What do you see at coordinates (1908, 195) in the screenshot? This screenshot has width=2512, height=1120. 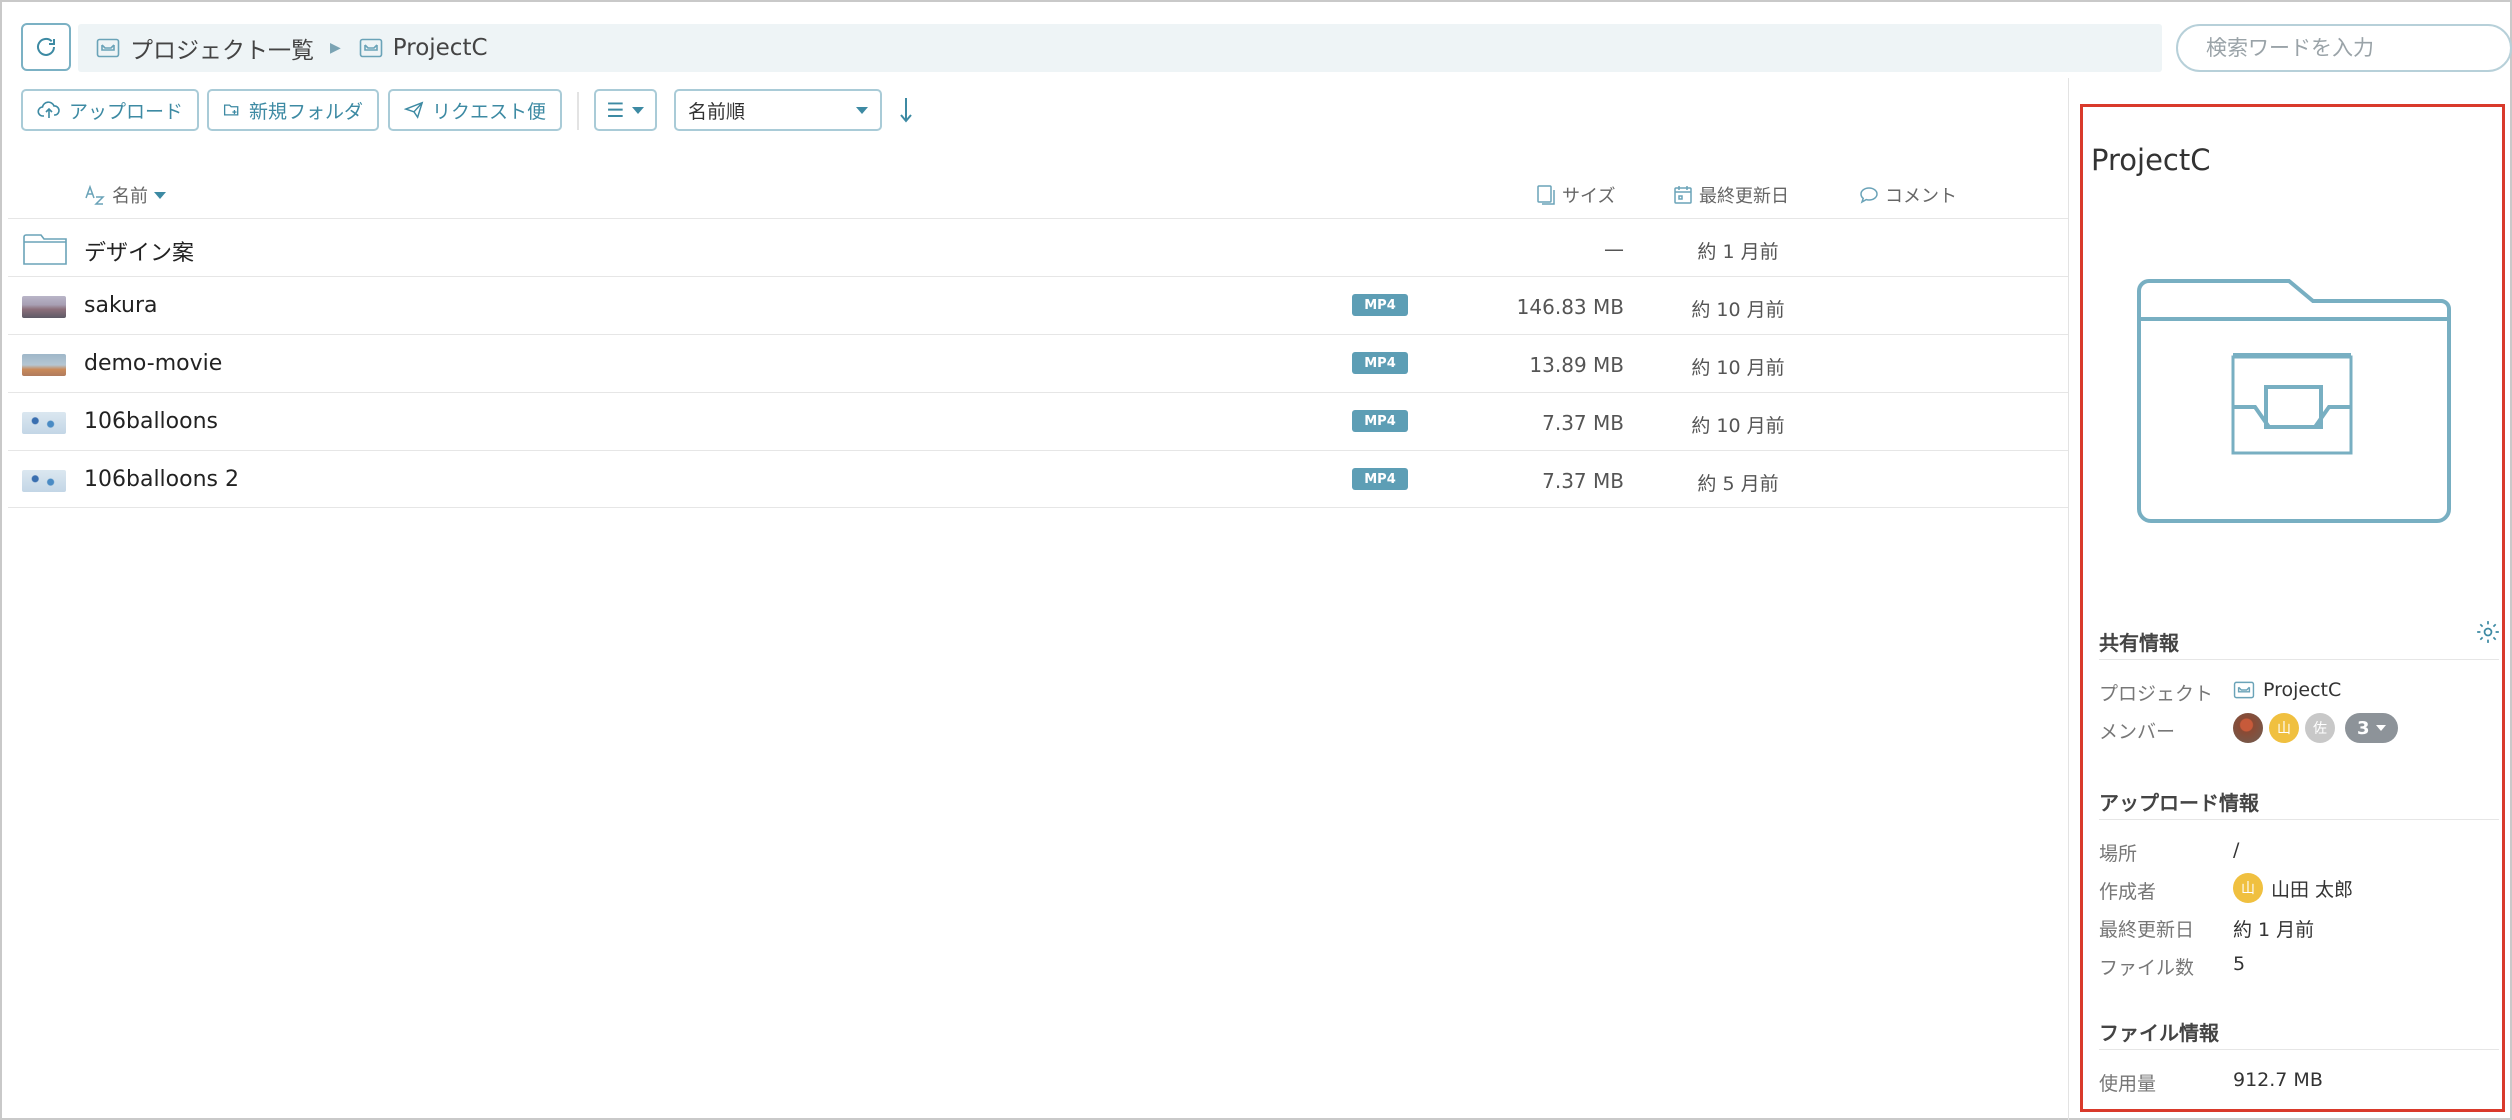 I see `column-comment-header: コメント` at bounding box center [1908, 195].